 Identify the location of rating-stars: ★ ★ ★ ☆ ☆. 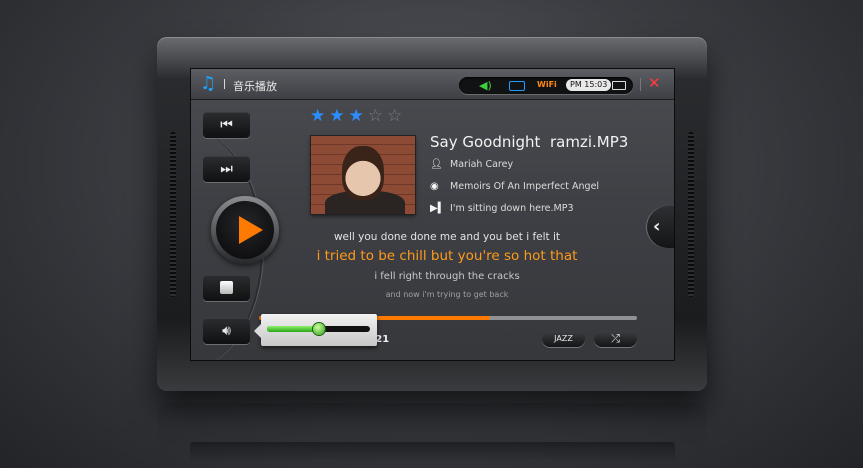
(358, 116).